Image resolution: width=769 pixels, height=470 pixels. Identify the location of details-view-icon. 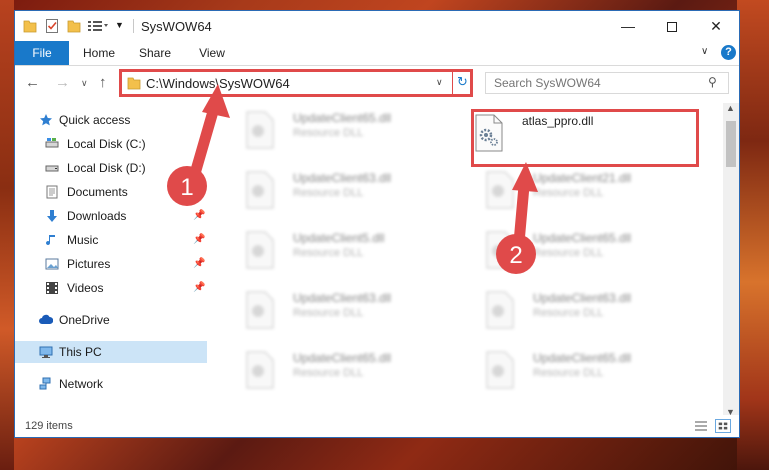
(701, 426).